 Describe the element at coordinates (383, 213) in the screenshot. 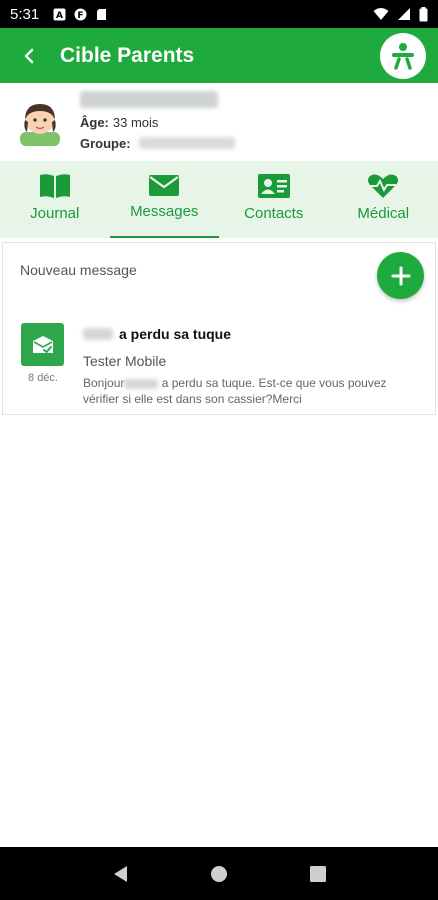

I see `tab-medical-label: Médical` at that location.